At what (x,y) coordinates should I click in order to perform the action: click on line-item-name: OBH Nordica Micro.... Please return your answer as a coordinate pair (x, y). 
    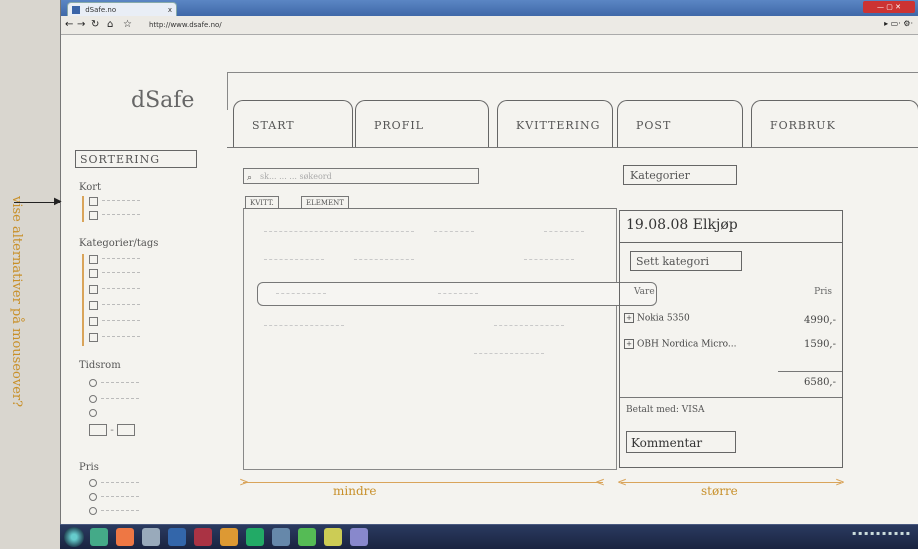
    Looking at the image, I should click on (687, 344).